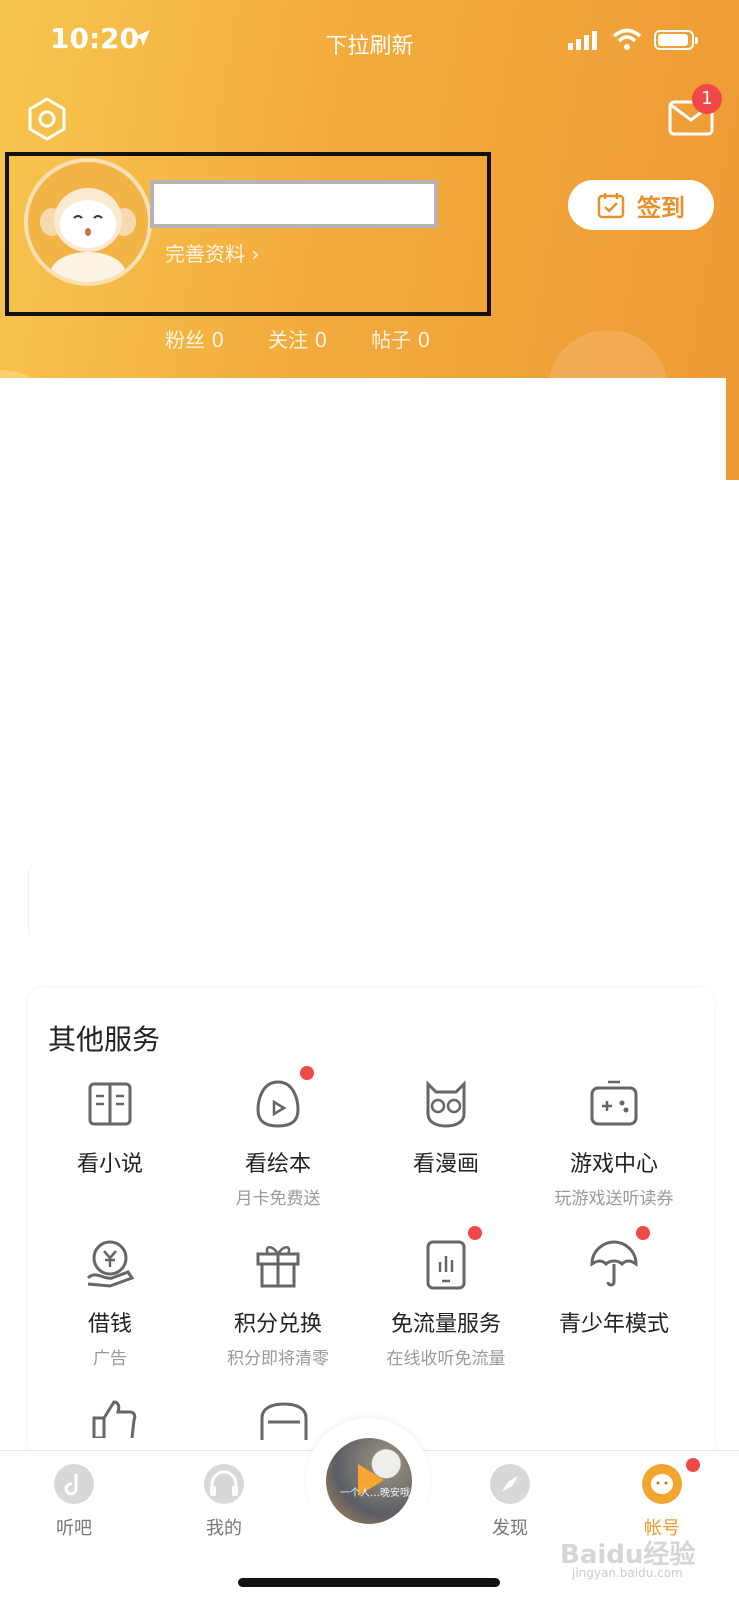 Image resolution: width=739 pixels, height=1600 pixels. Describe the element at coordinates (294, 204) in the screenshot. I see `username-field` at that location.